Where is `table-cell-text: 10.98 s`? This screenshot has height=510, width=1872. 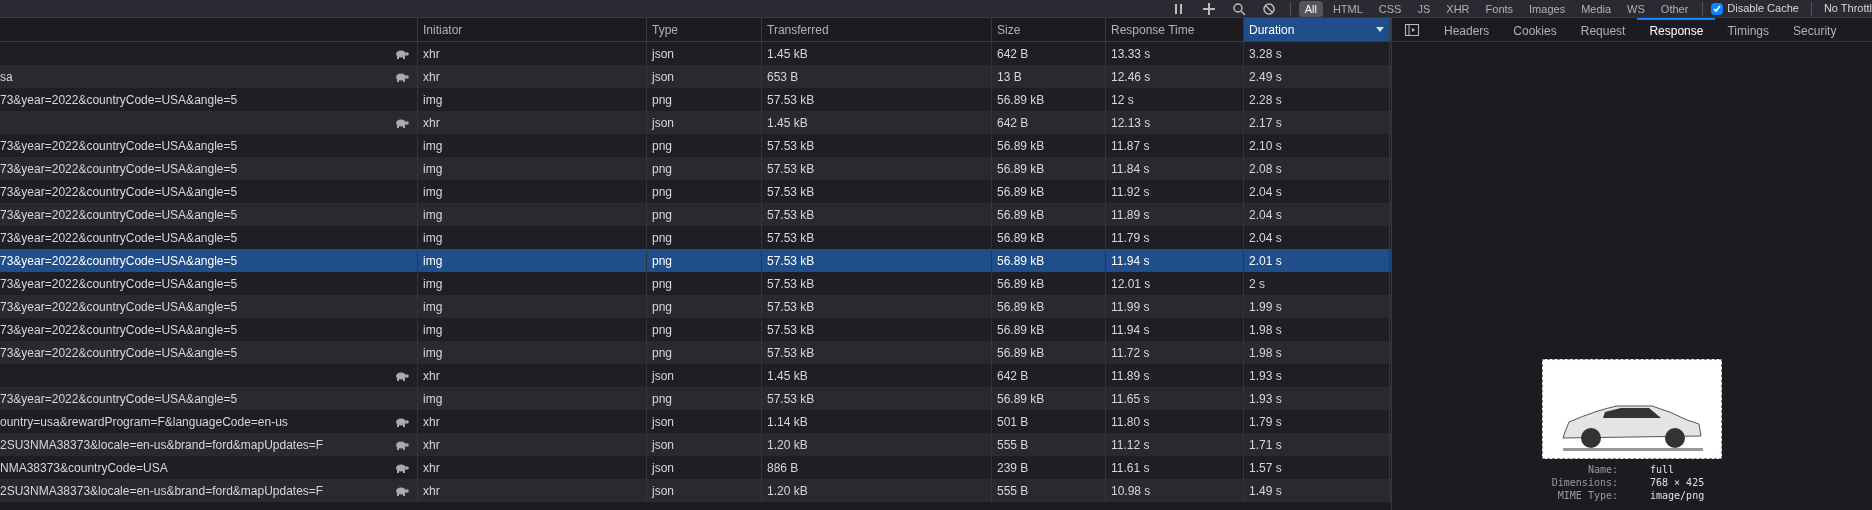 table-cell-text: 10.98 s is located at coordinates (1131, 491).